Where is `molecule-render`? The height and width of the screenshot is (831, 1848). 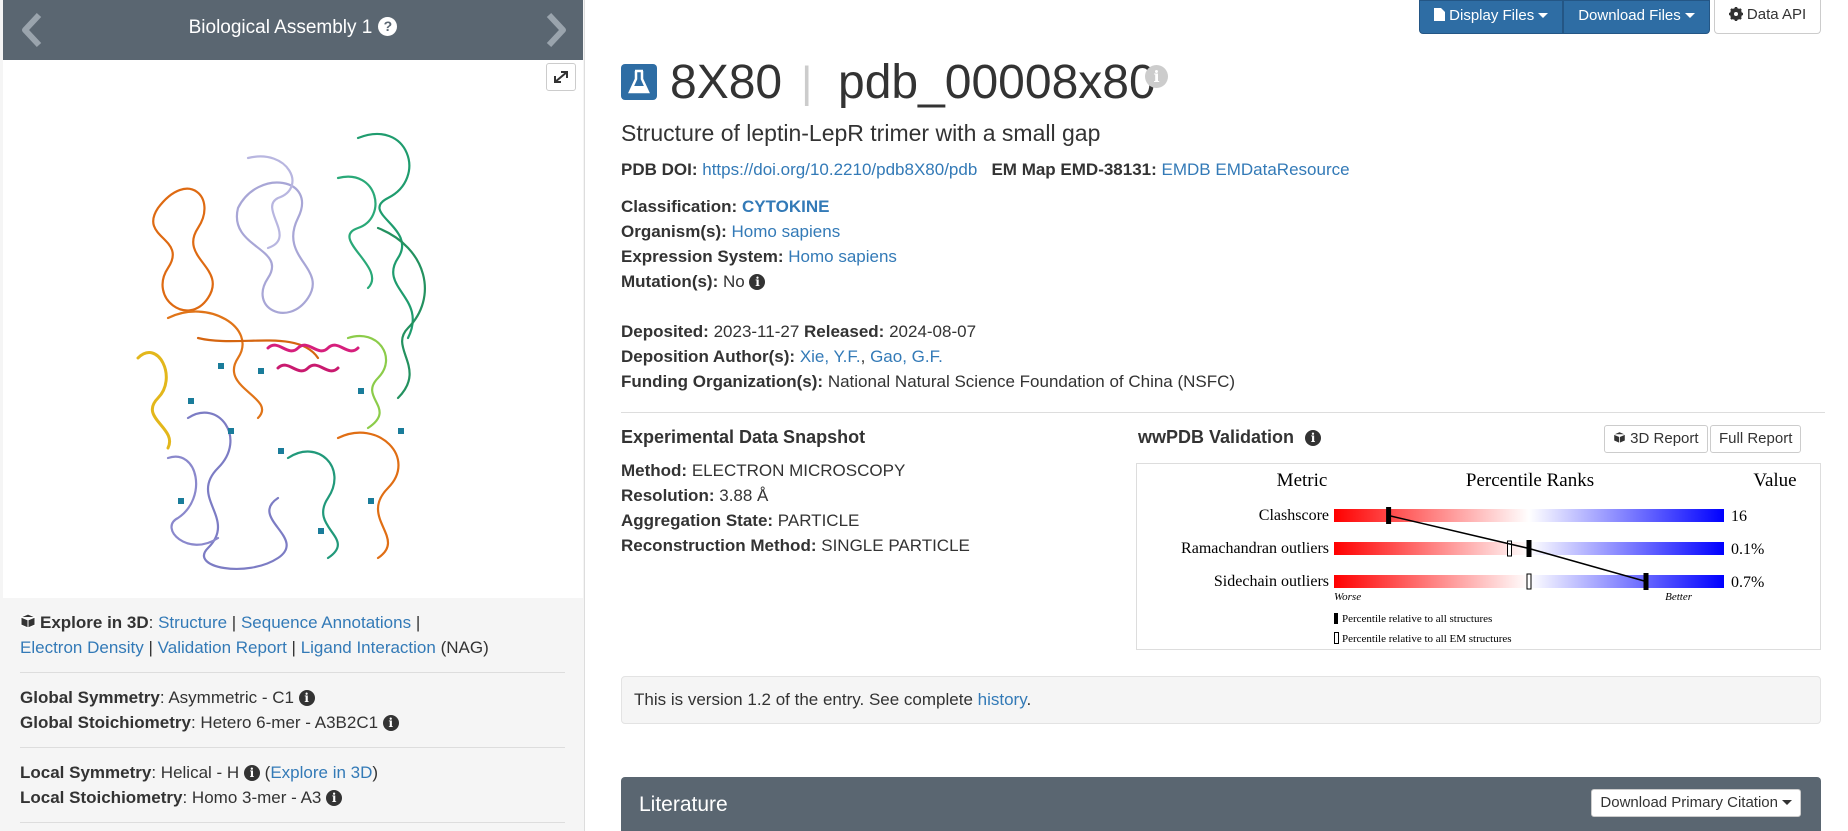
molecule-render is located at coordinates (281, 351).